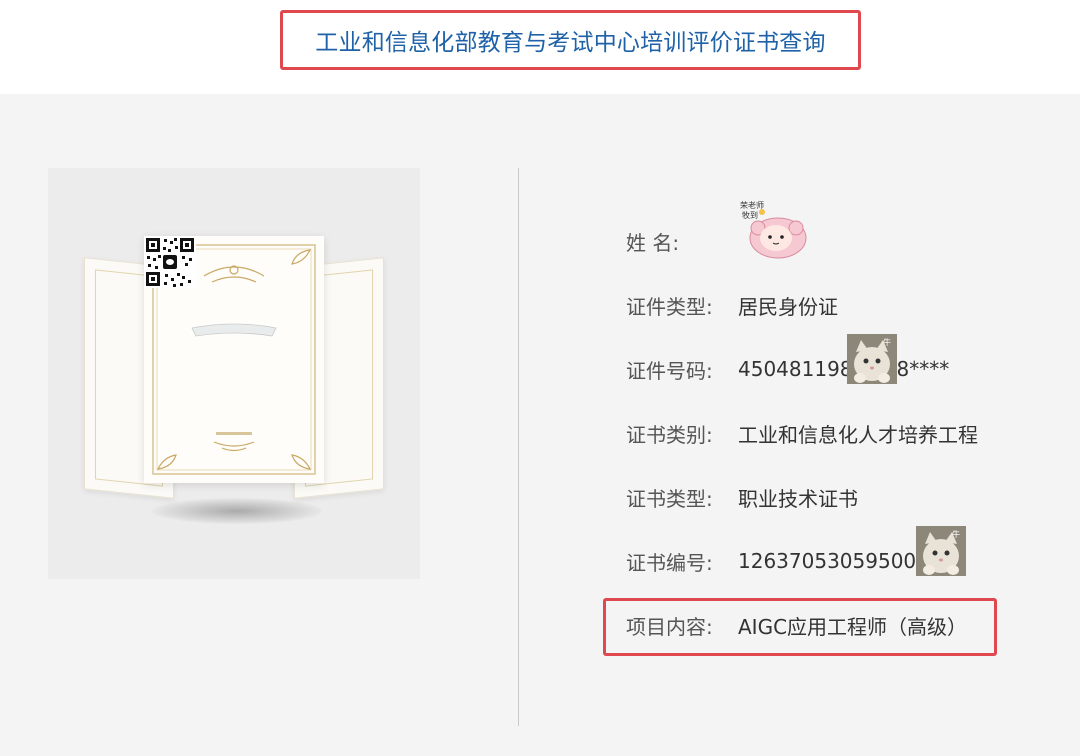  Describe the element at coordinates (795, 369) in the screenshot. I see `field-value-id-number: 450481198` at that location.